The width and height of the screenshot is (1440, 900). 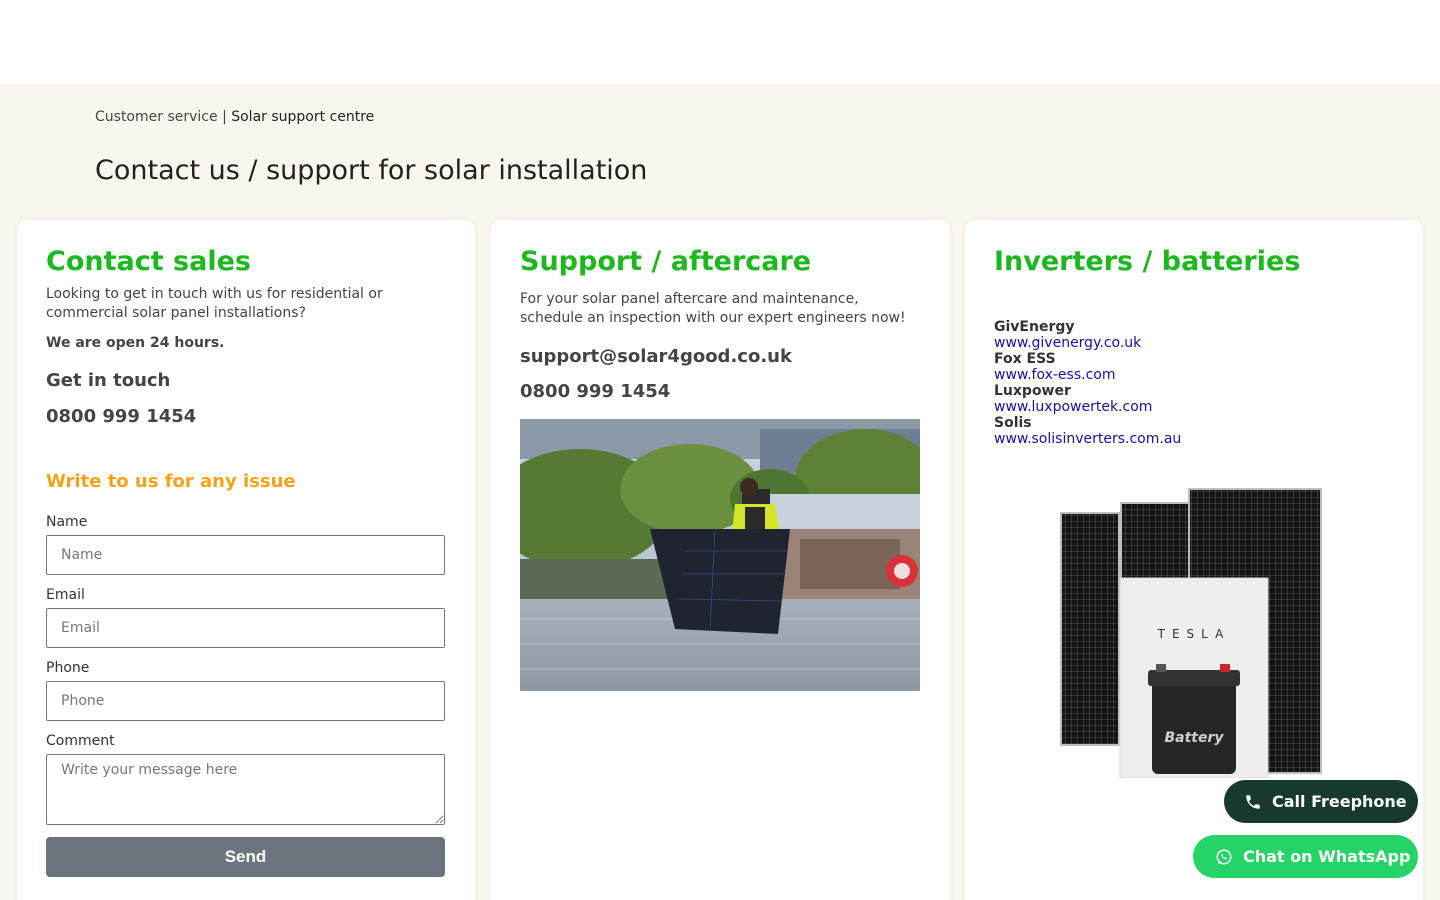 I want to click on brand-name: Solis, so click(x=1013, y=423).